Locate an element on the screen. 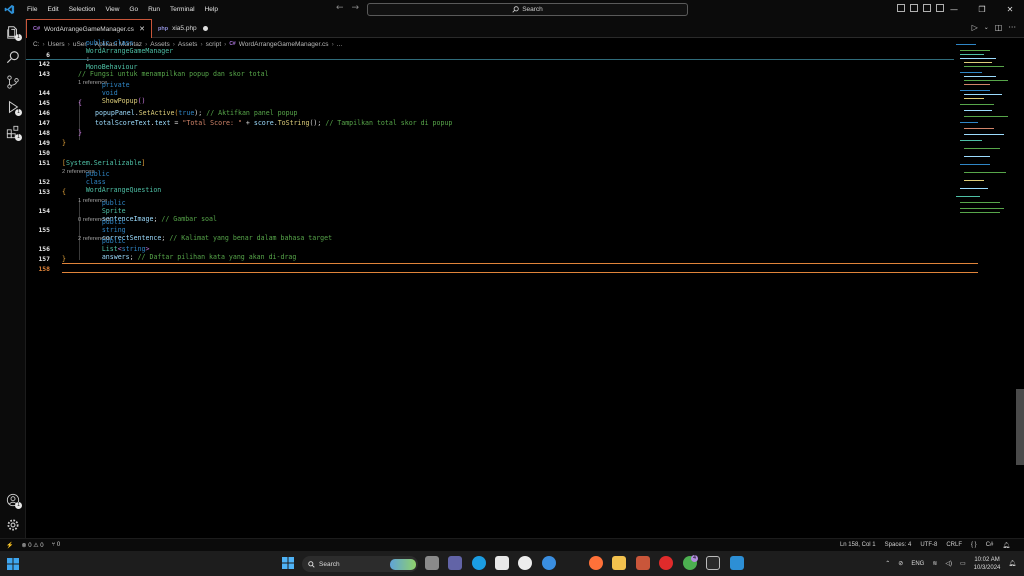  menu-selection: Selection is located at coordinates (82, 9).